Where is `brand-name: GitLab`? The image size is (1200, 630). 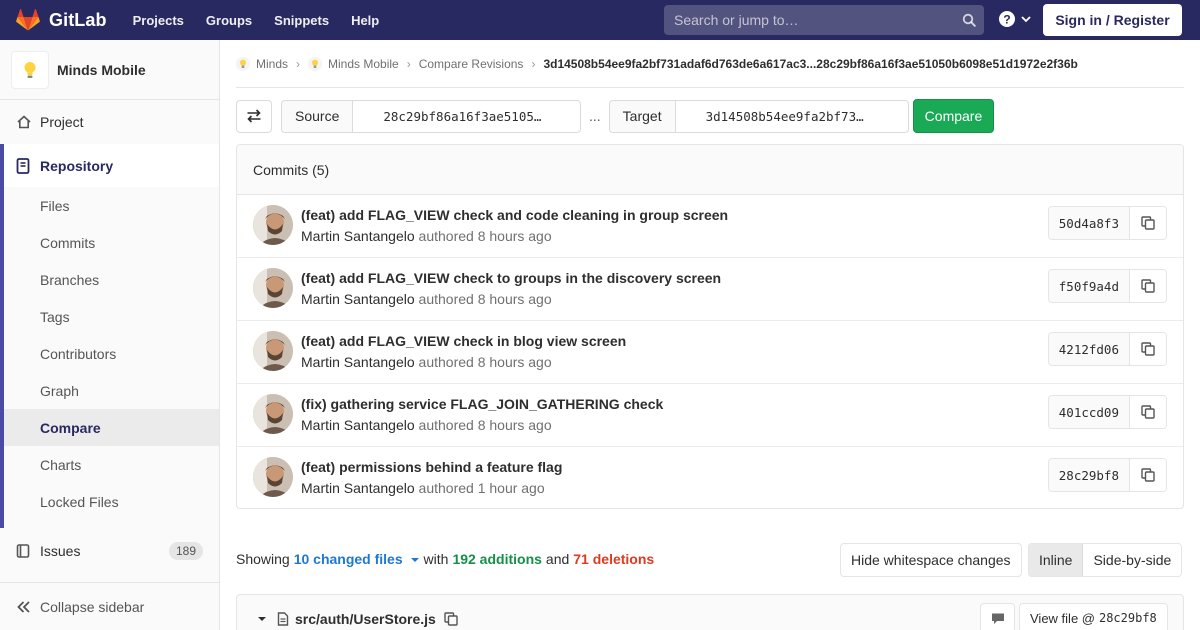
brand-name: GitLab is located at coordinates (78, 19).